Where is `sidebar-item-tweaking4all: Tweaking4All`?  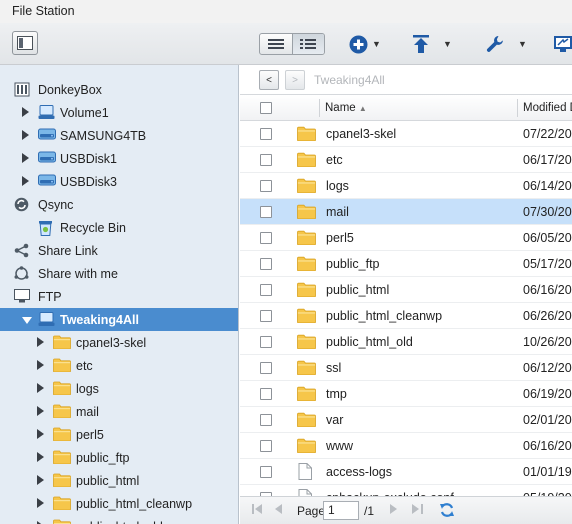
sidebar-item-tweaking4all: Tweaking4All is located at coordinates (119, 319).